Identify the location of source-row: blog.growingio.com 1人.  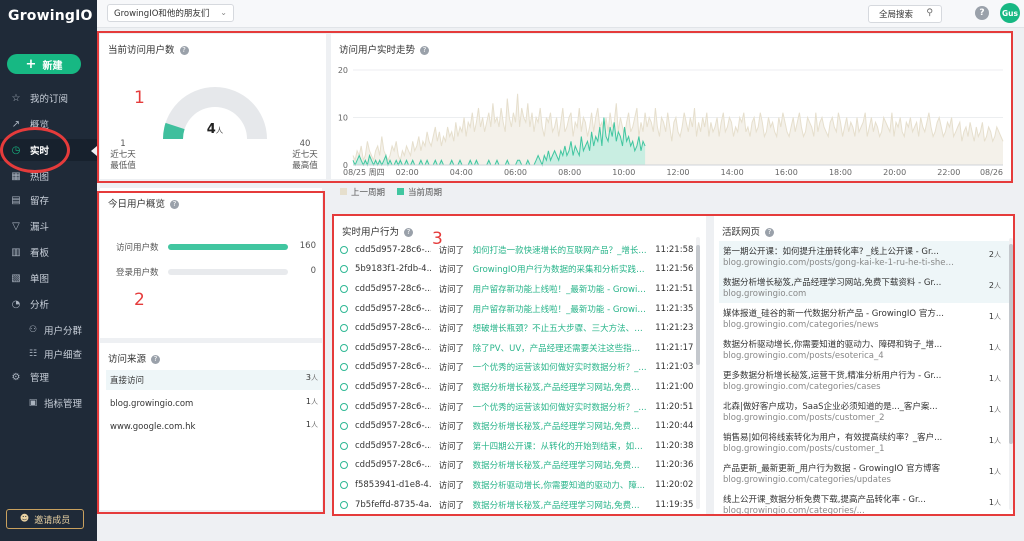
(214, 404).